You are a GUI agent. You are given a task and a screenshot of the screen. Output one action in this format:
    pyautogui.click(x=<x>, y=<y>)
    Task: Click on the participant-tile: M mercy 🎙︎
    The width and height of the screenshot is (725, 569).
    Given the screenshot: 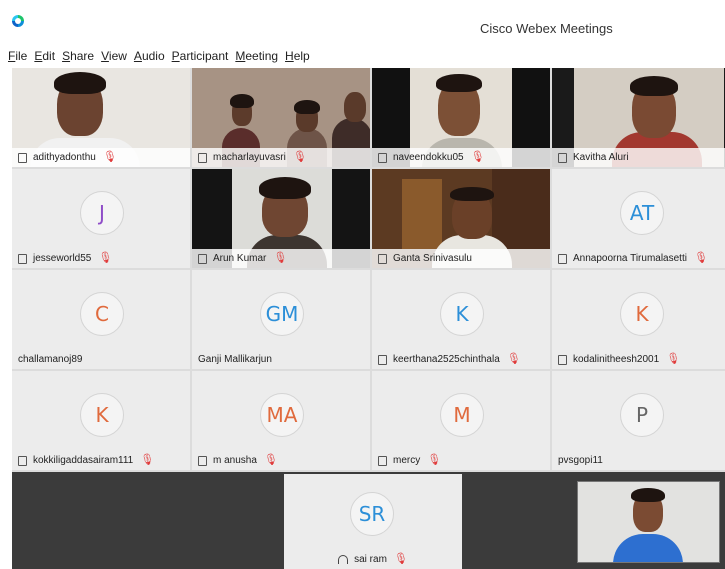 What is the action you would take?
    pyautogui.click(x=461, y=420)
    